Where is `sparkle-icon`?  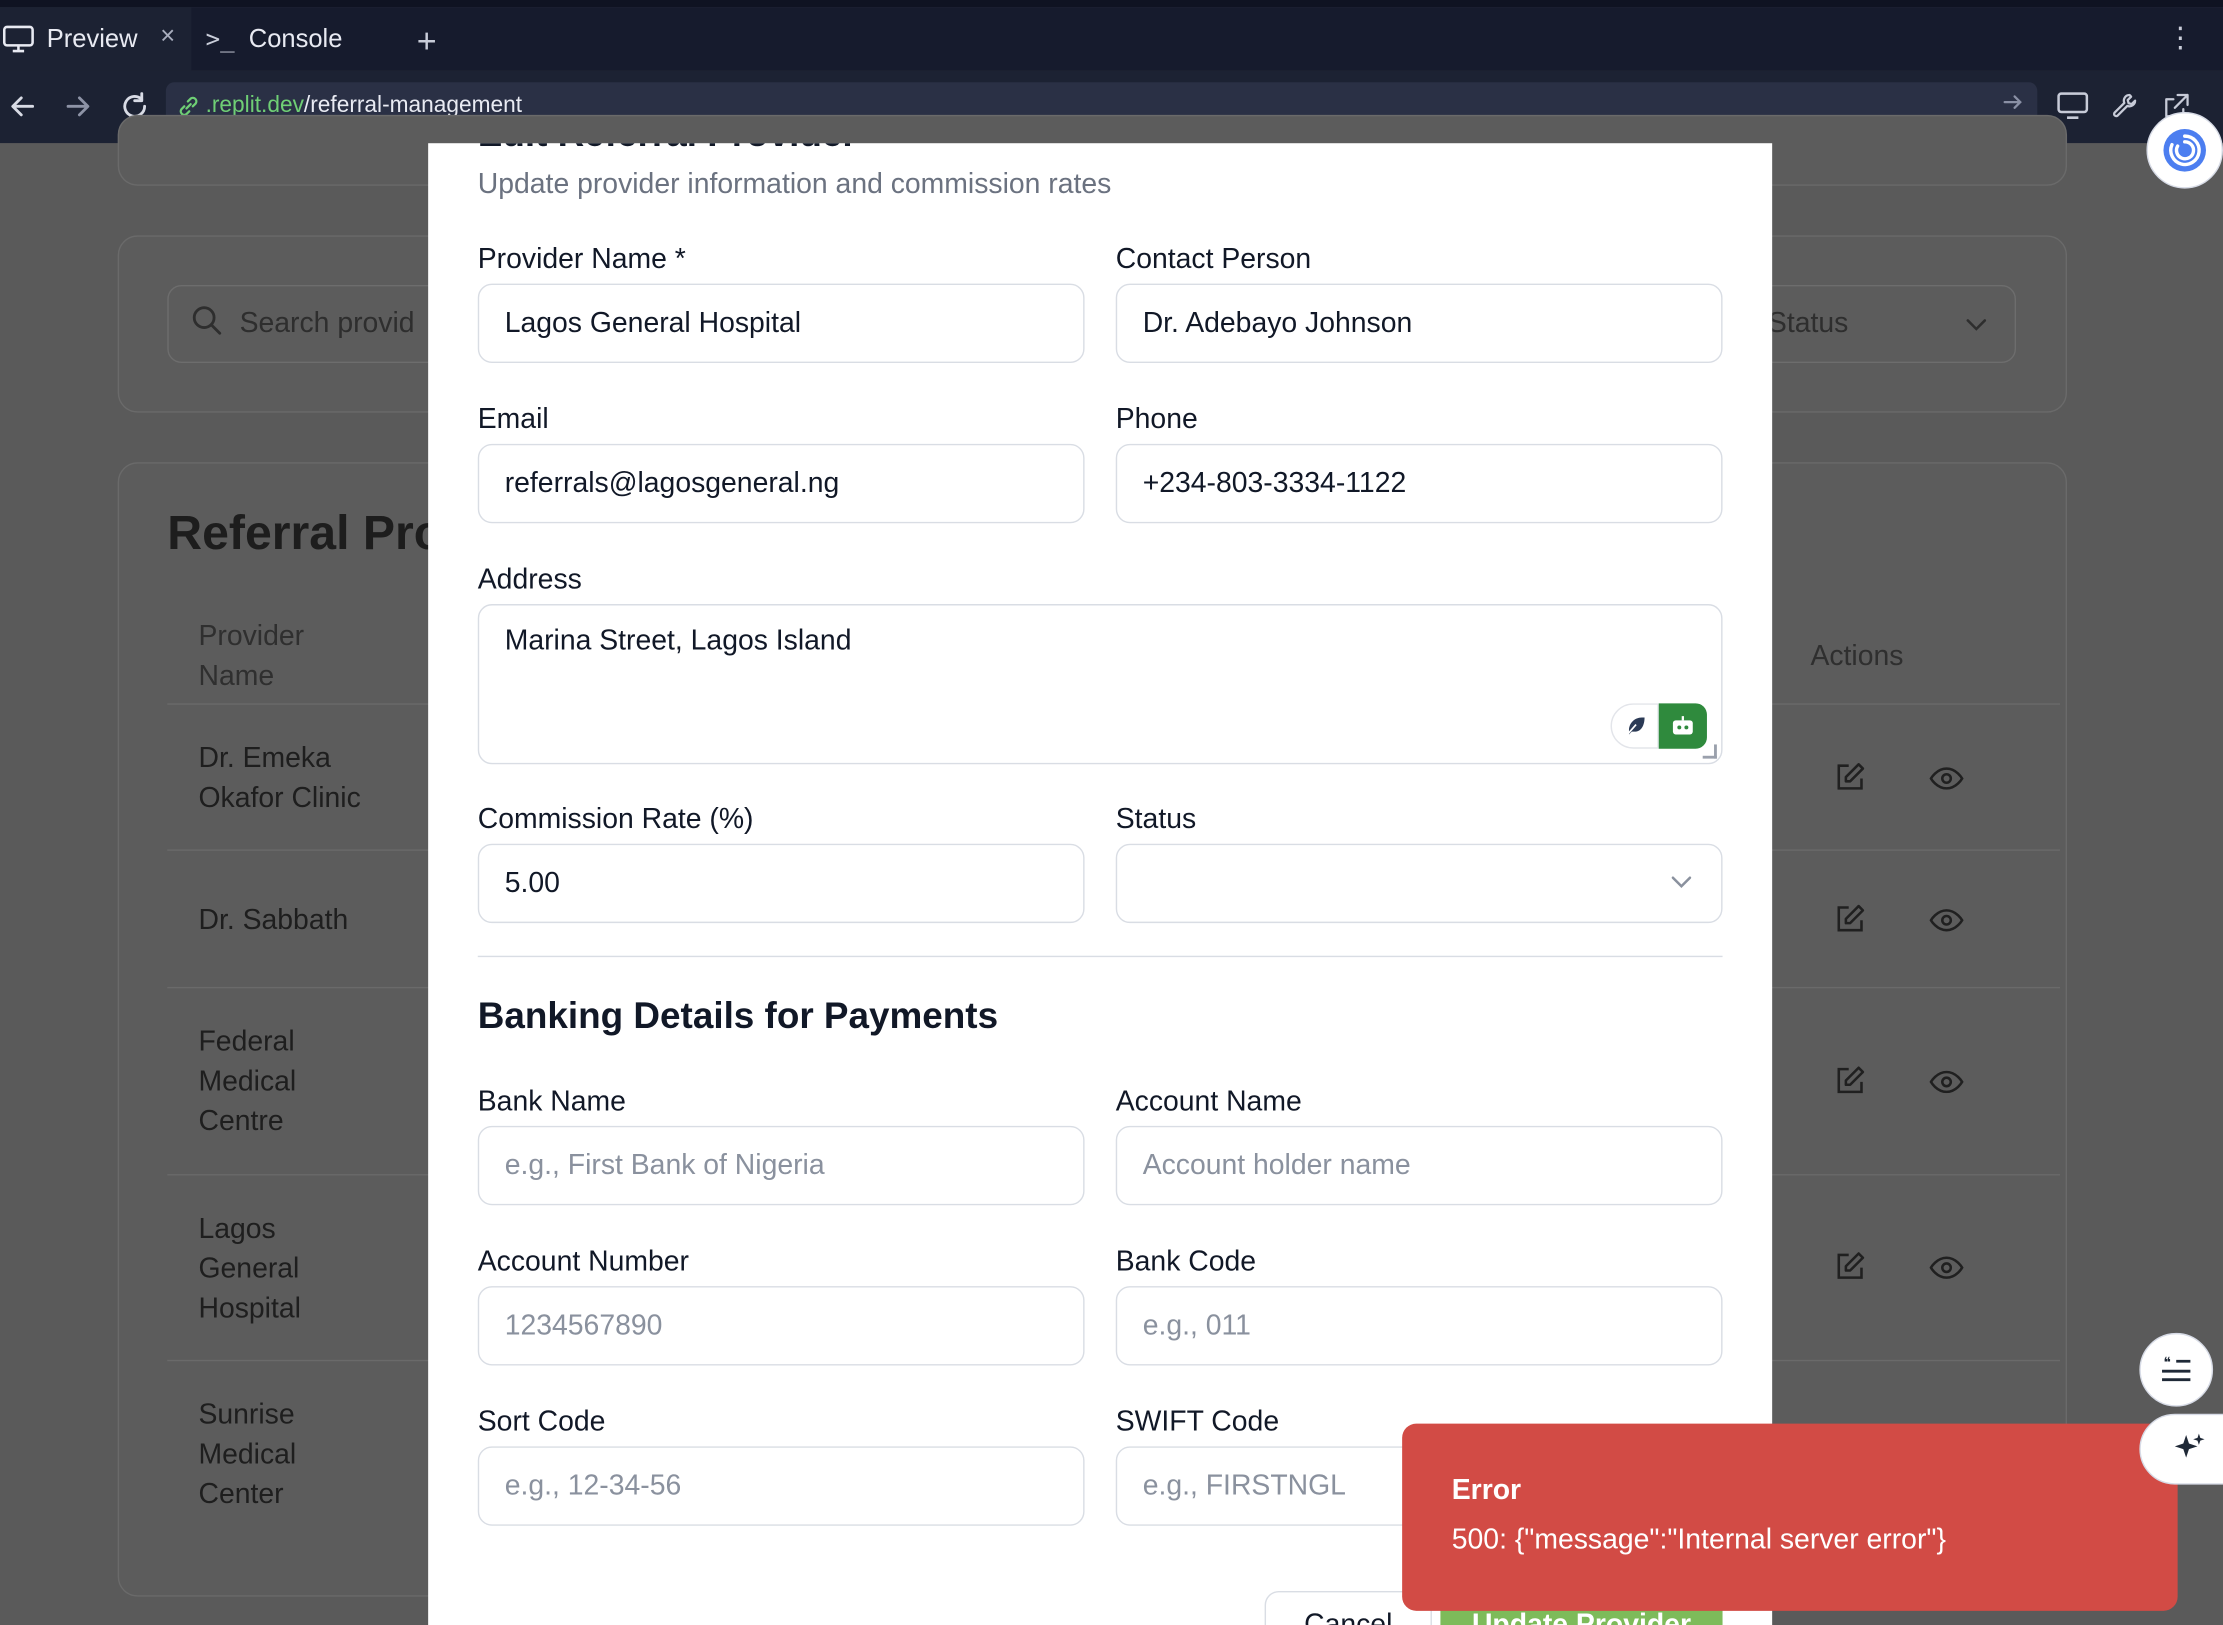
sparkle-icon is located at coordinates (2181, 1449).